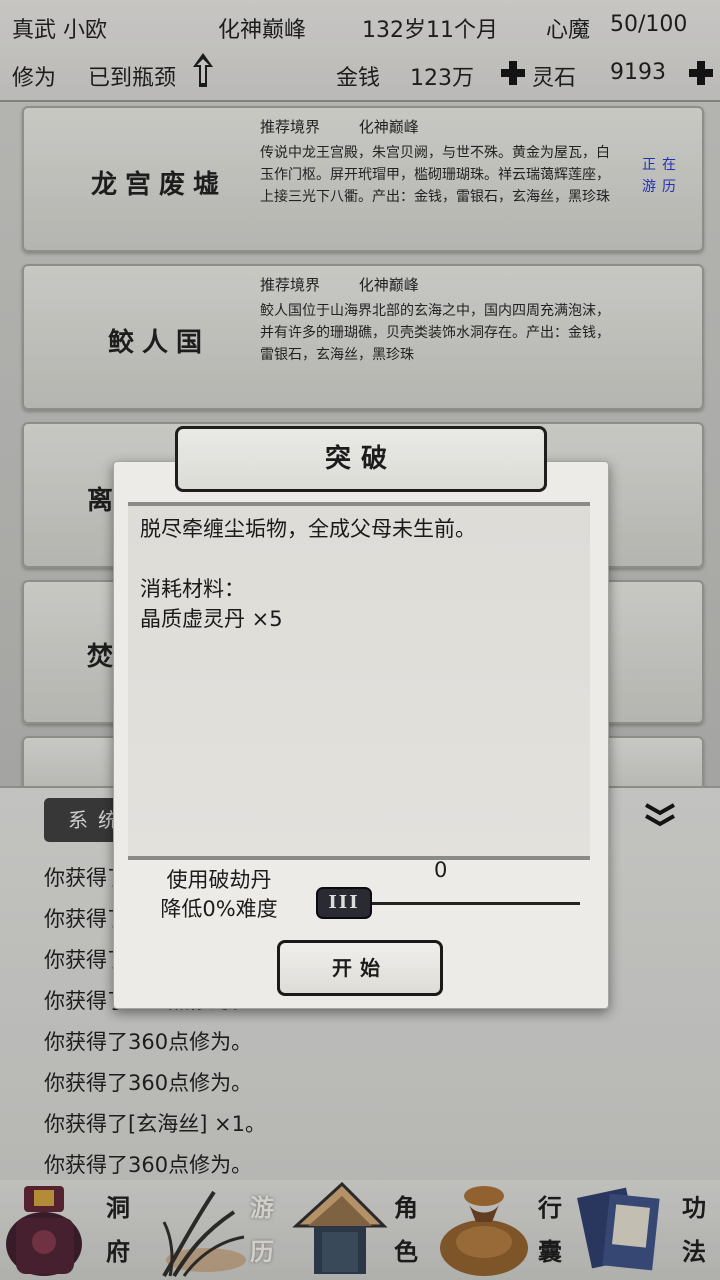 This screenshot has height=1280, width=720. I want to click on slider-value: 0, so click(441, 870).